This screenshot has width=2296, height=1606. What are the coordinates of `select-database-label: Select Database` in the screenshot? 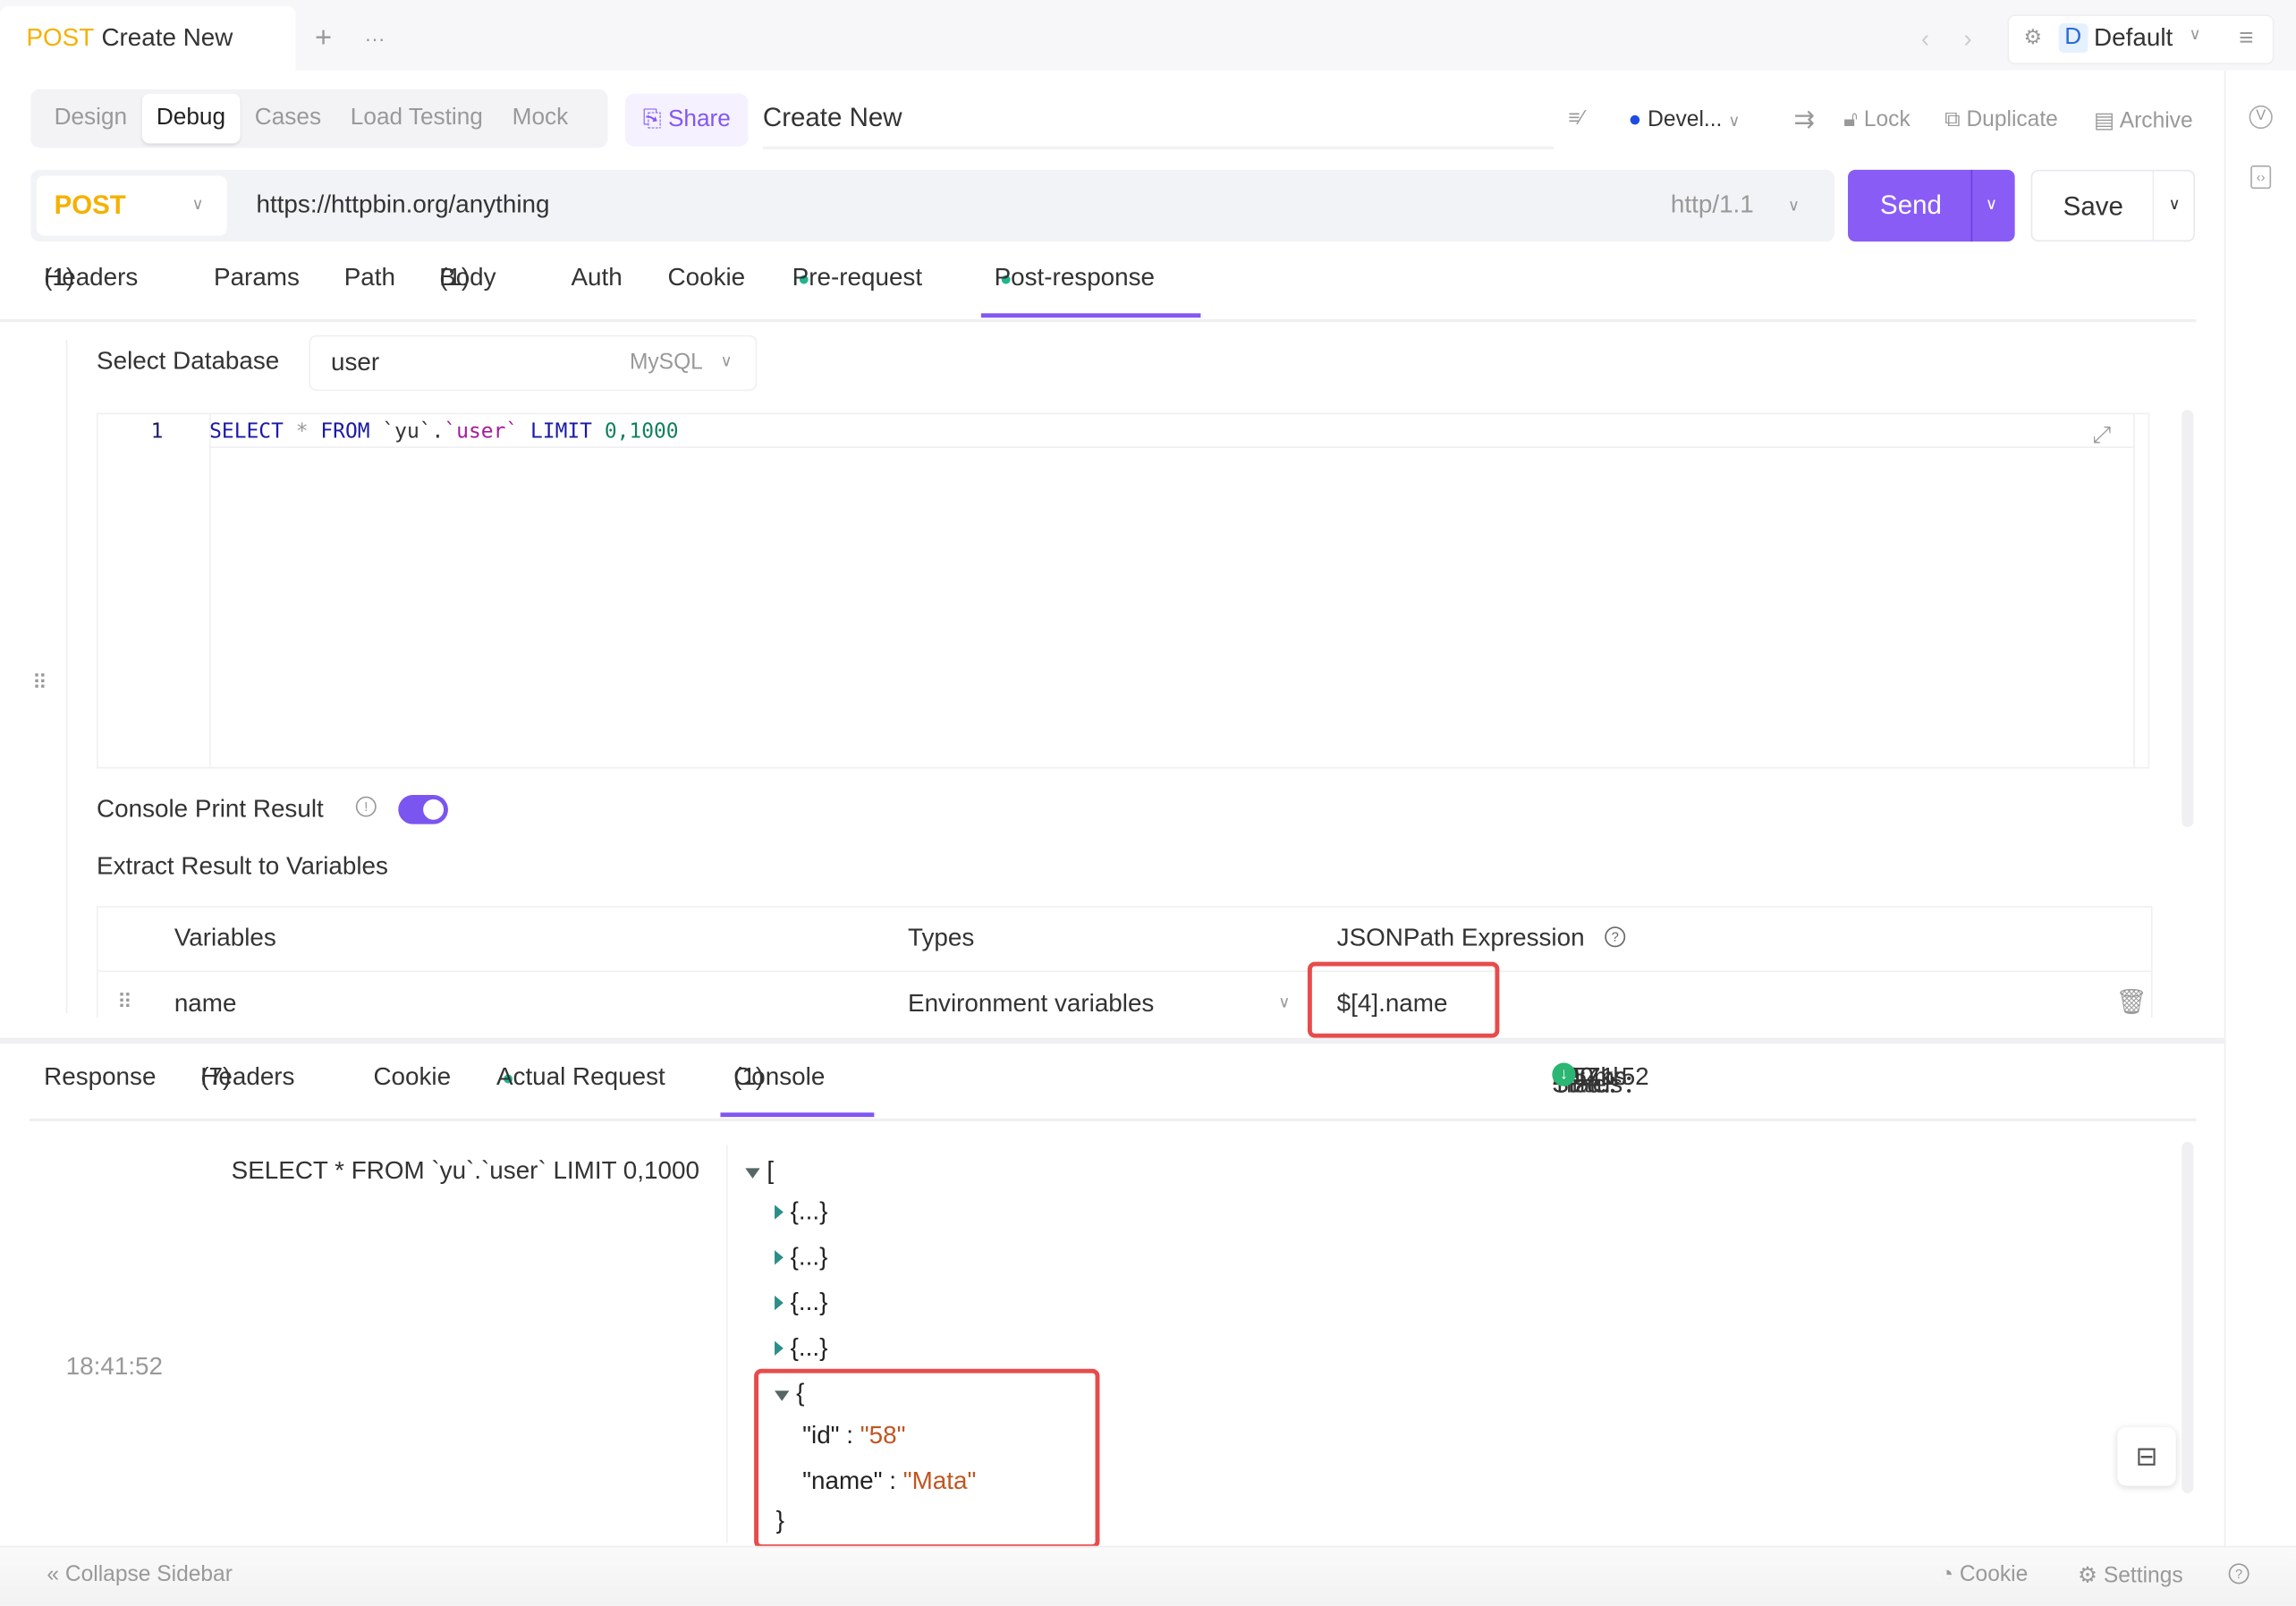 It's located at (189, 361).